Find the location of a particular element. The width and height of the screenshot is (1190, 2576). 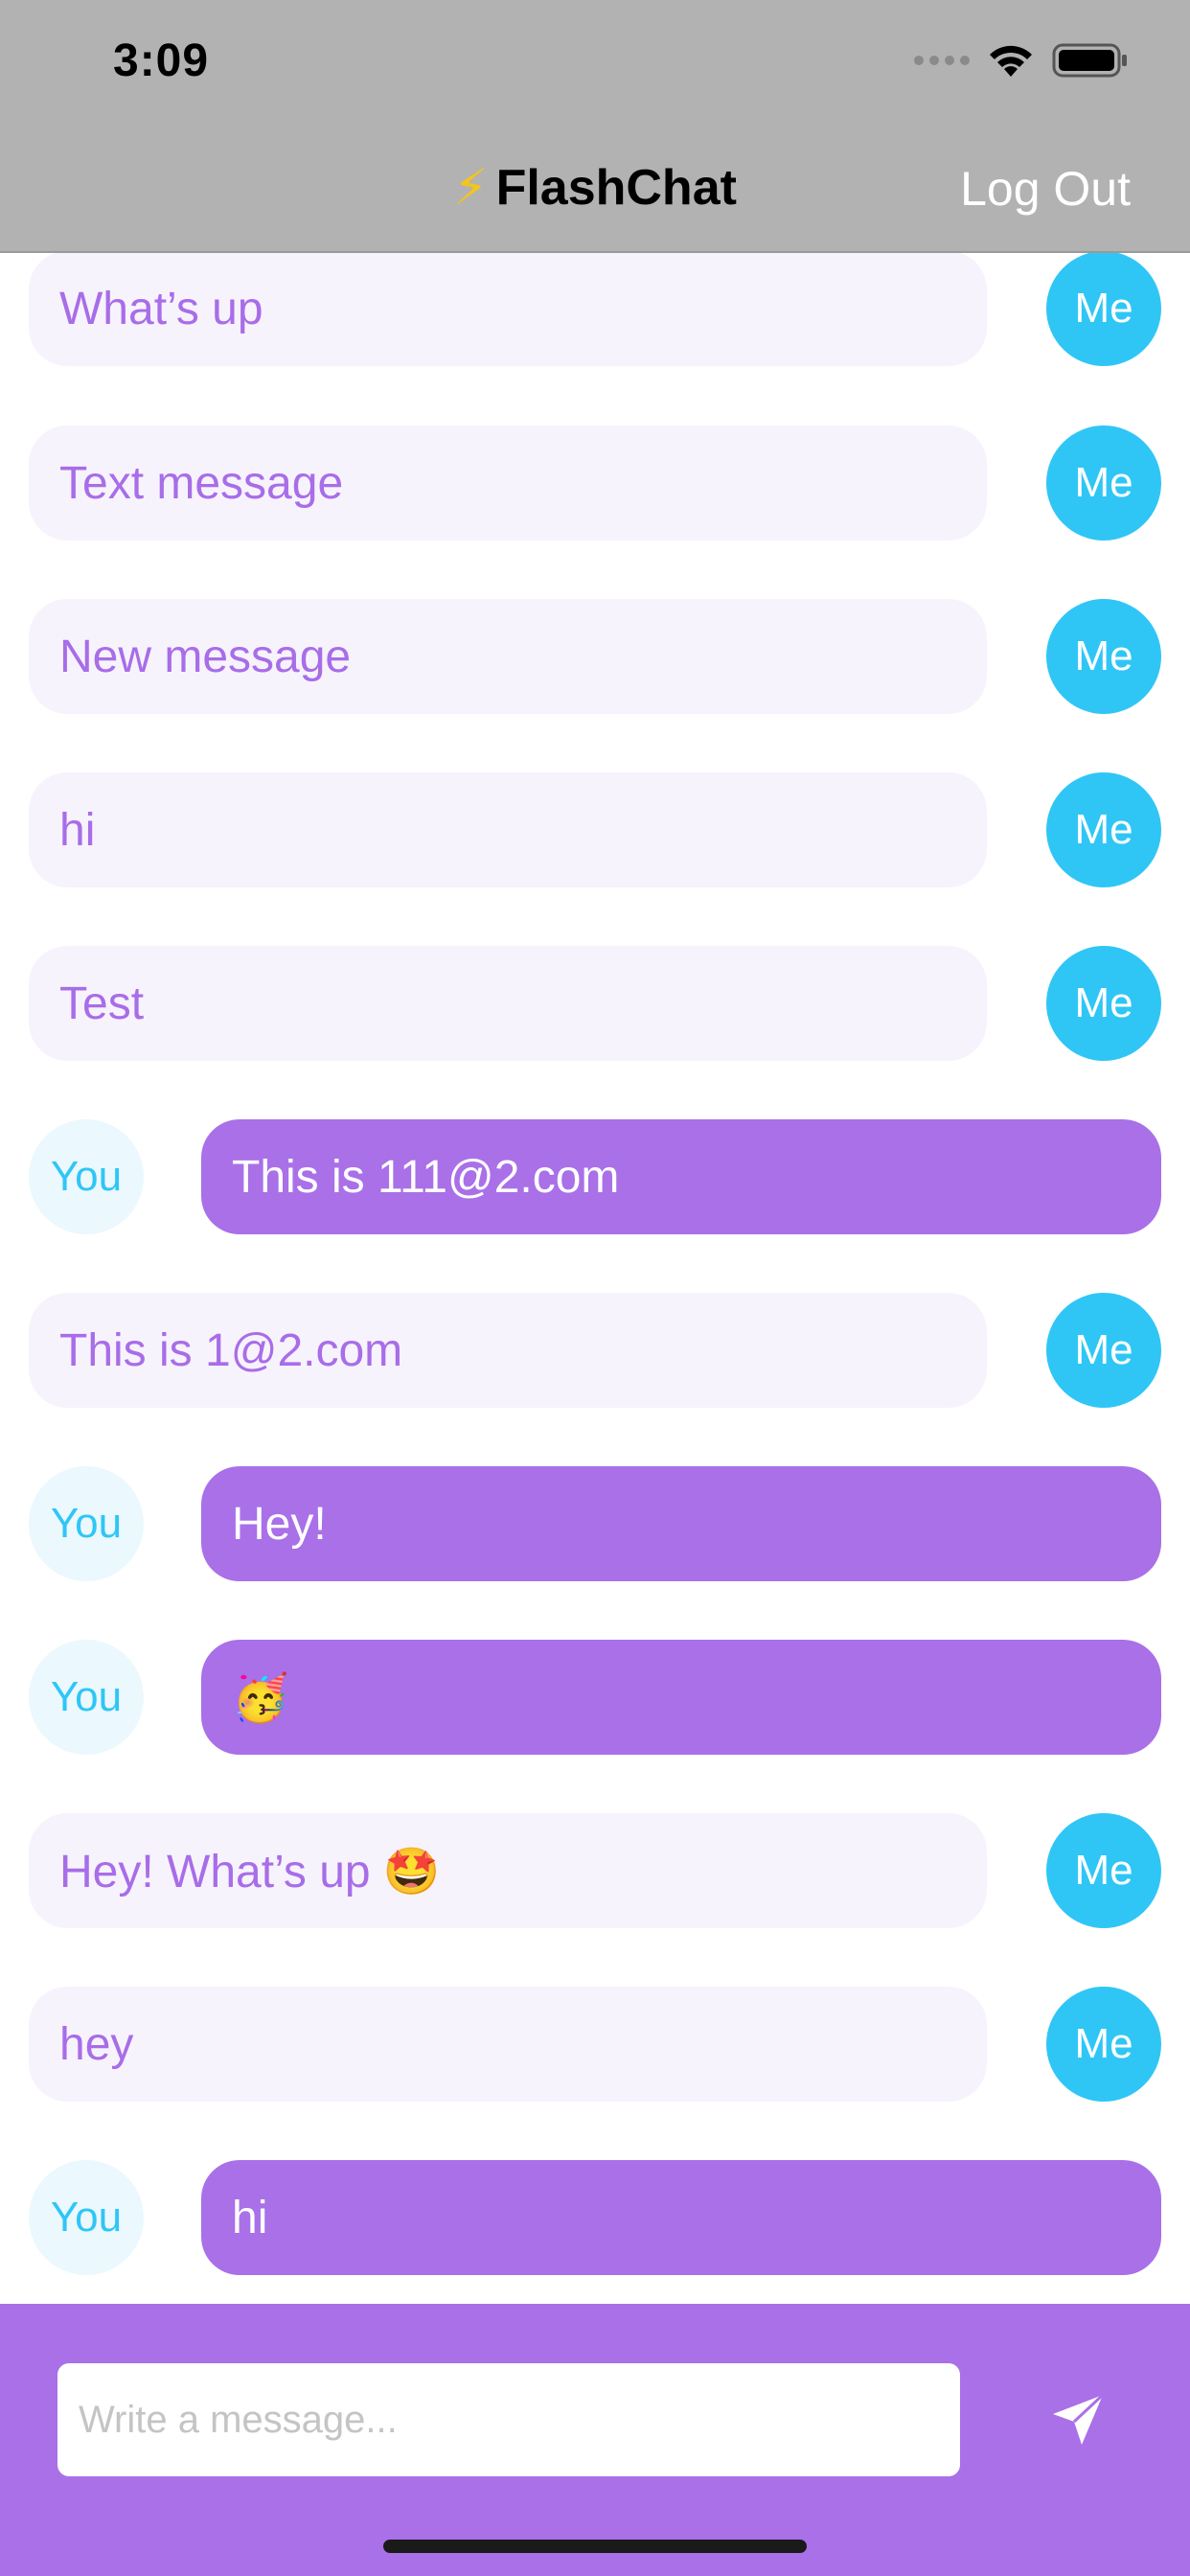

message-row: Text message Me is located at coordinates (595, 483).